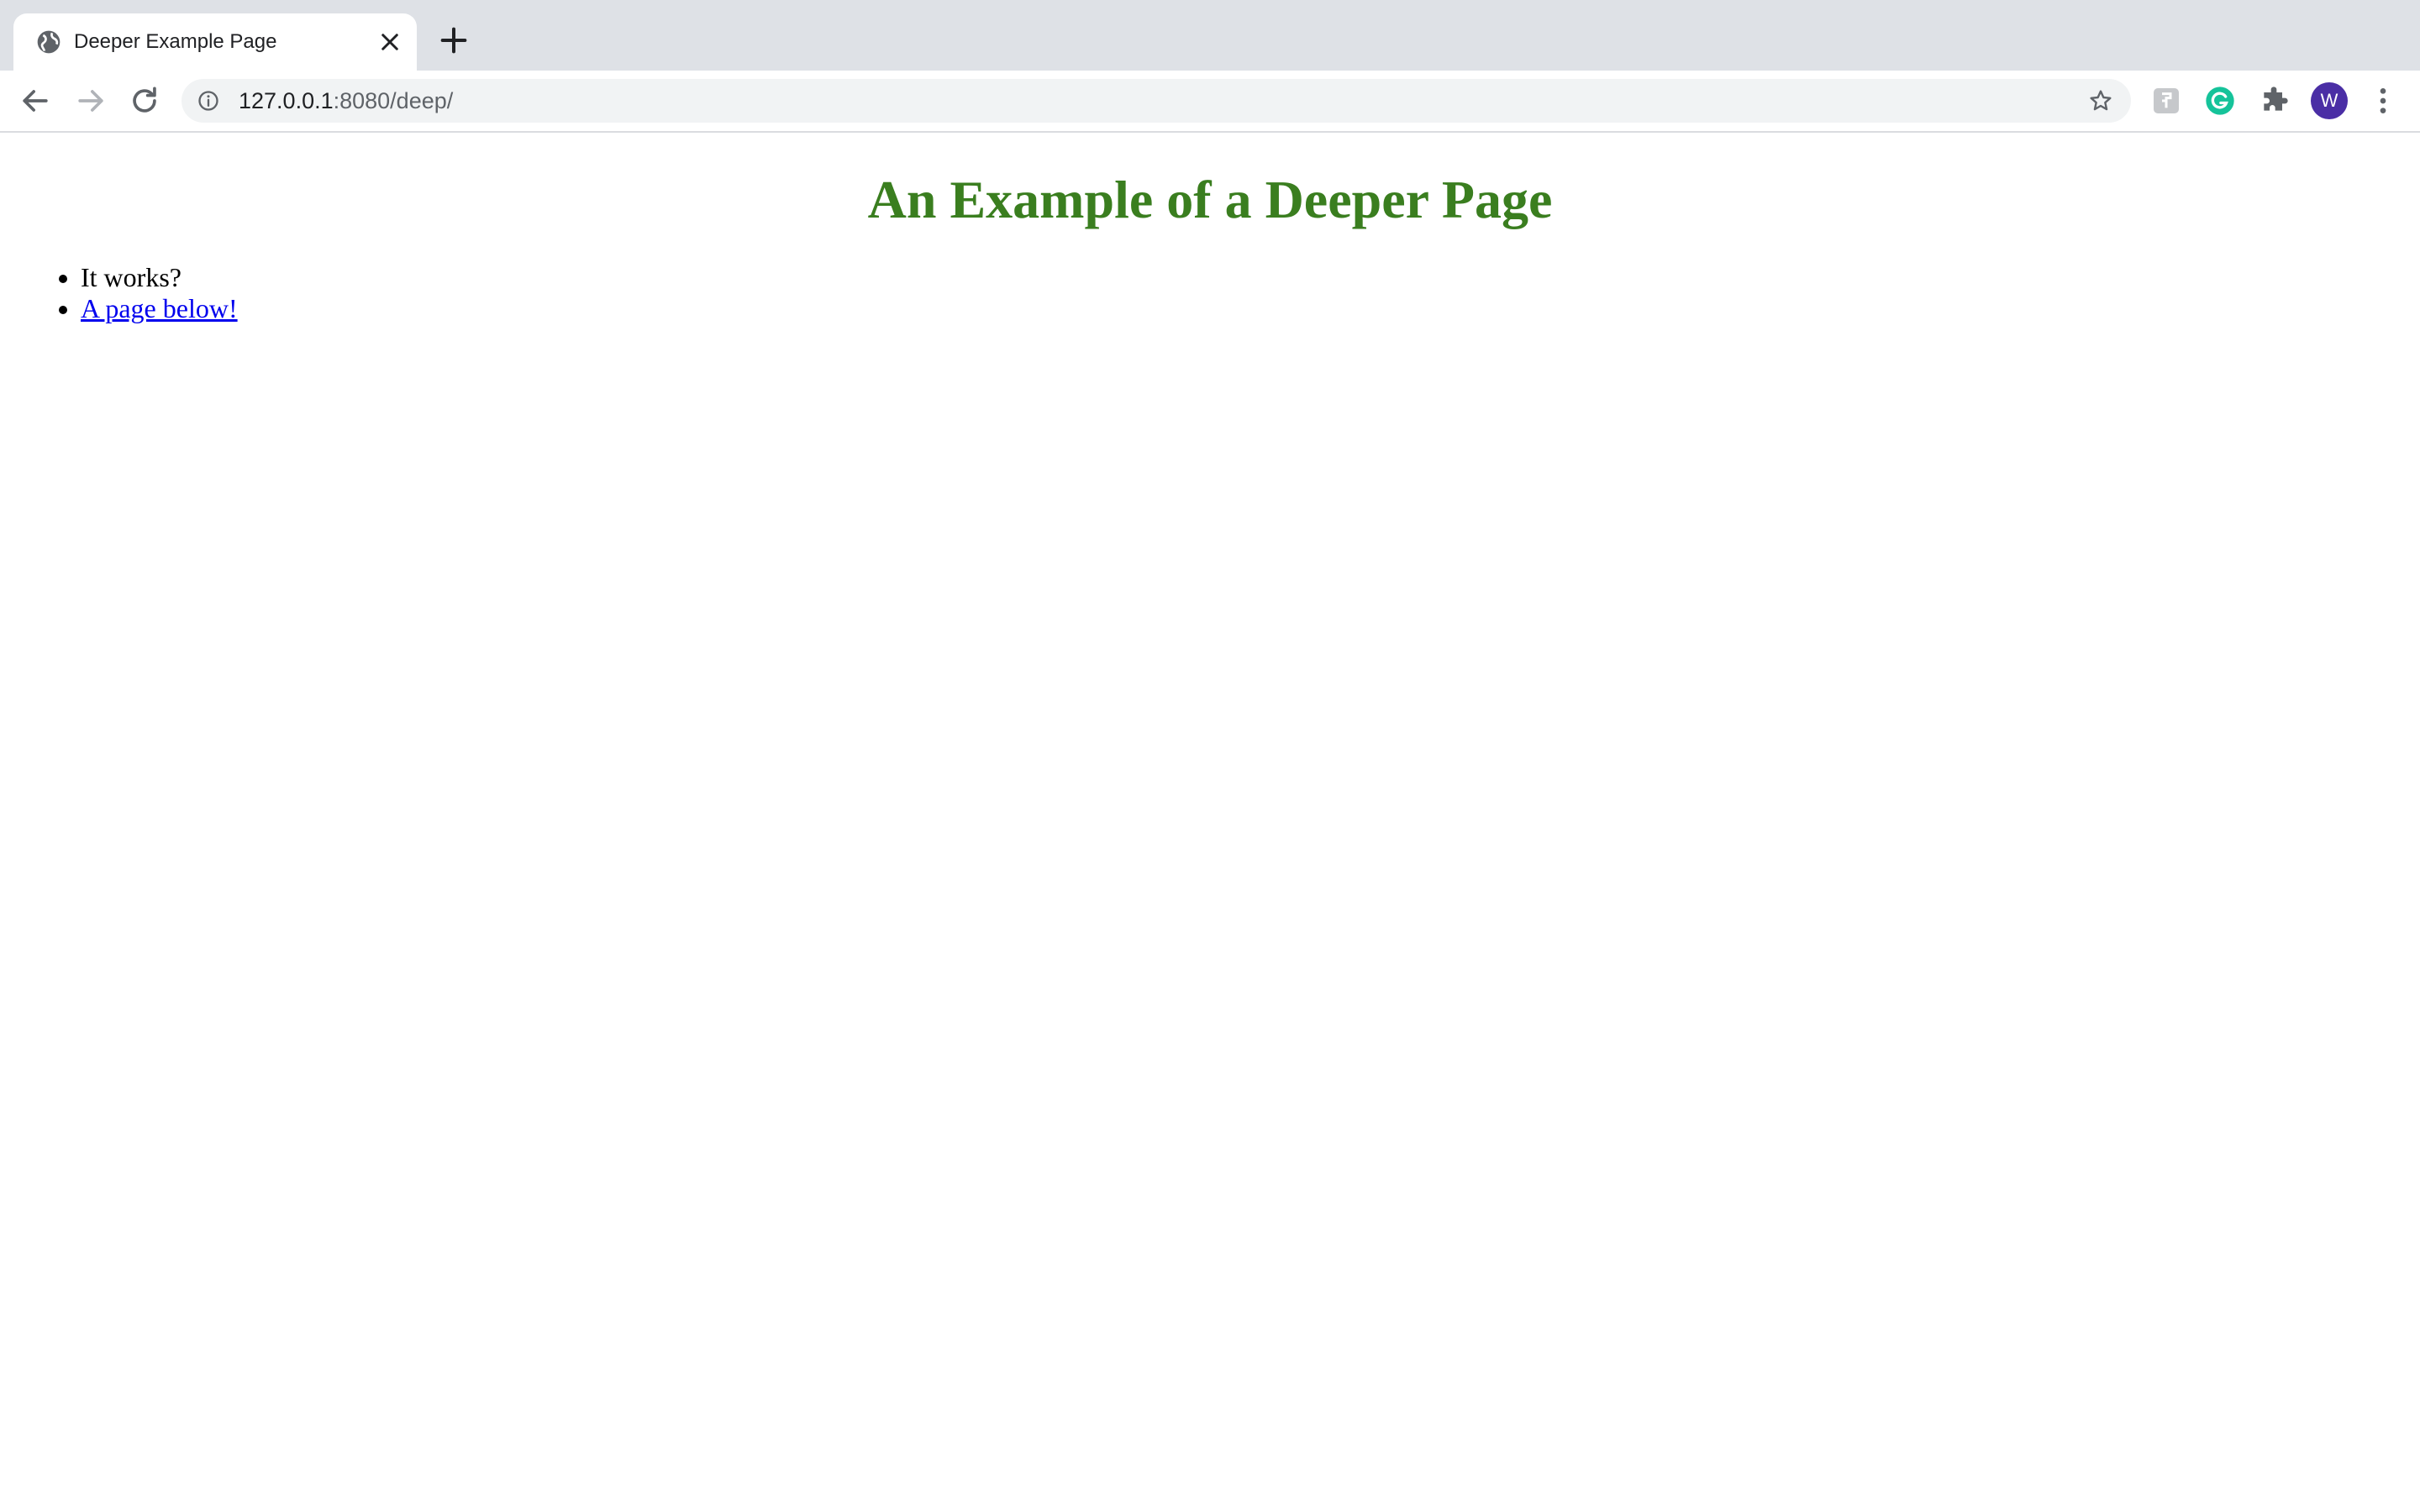 This screenshot has width=2420, height=1512. What do you see at coordinates (2220, 101) in the screenshot?
I see `grammarly-icon` at bounding box center [2220, 101].